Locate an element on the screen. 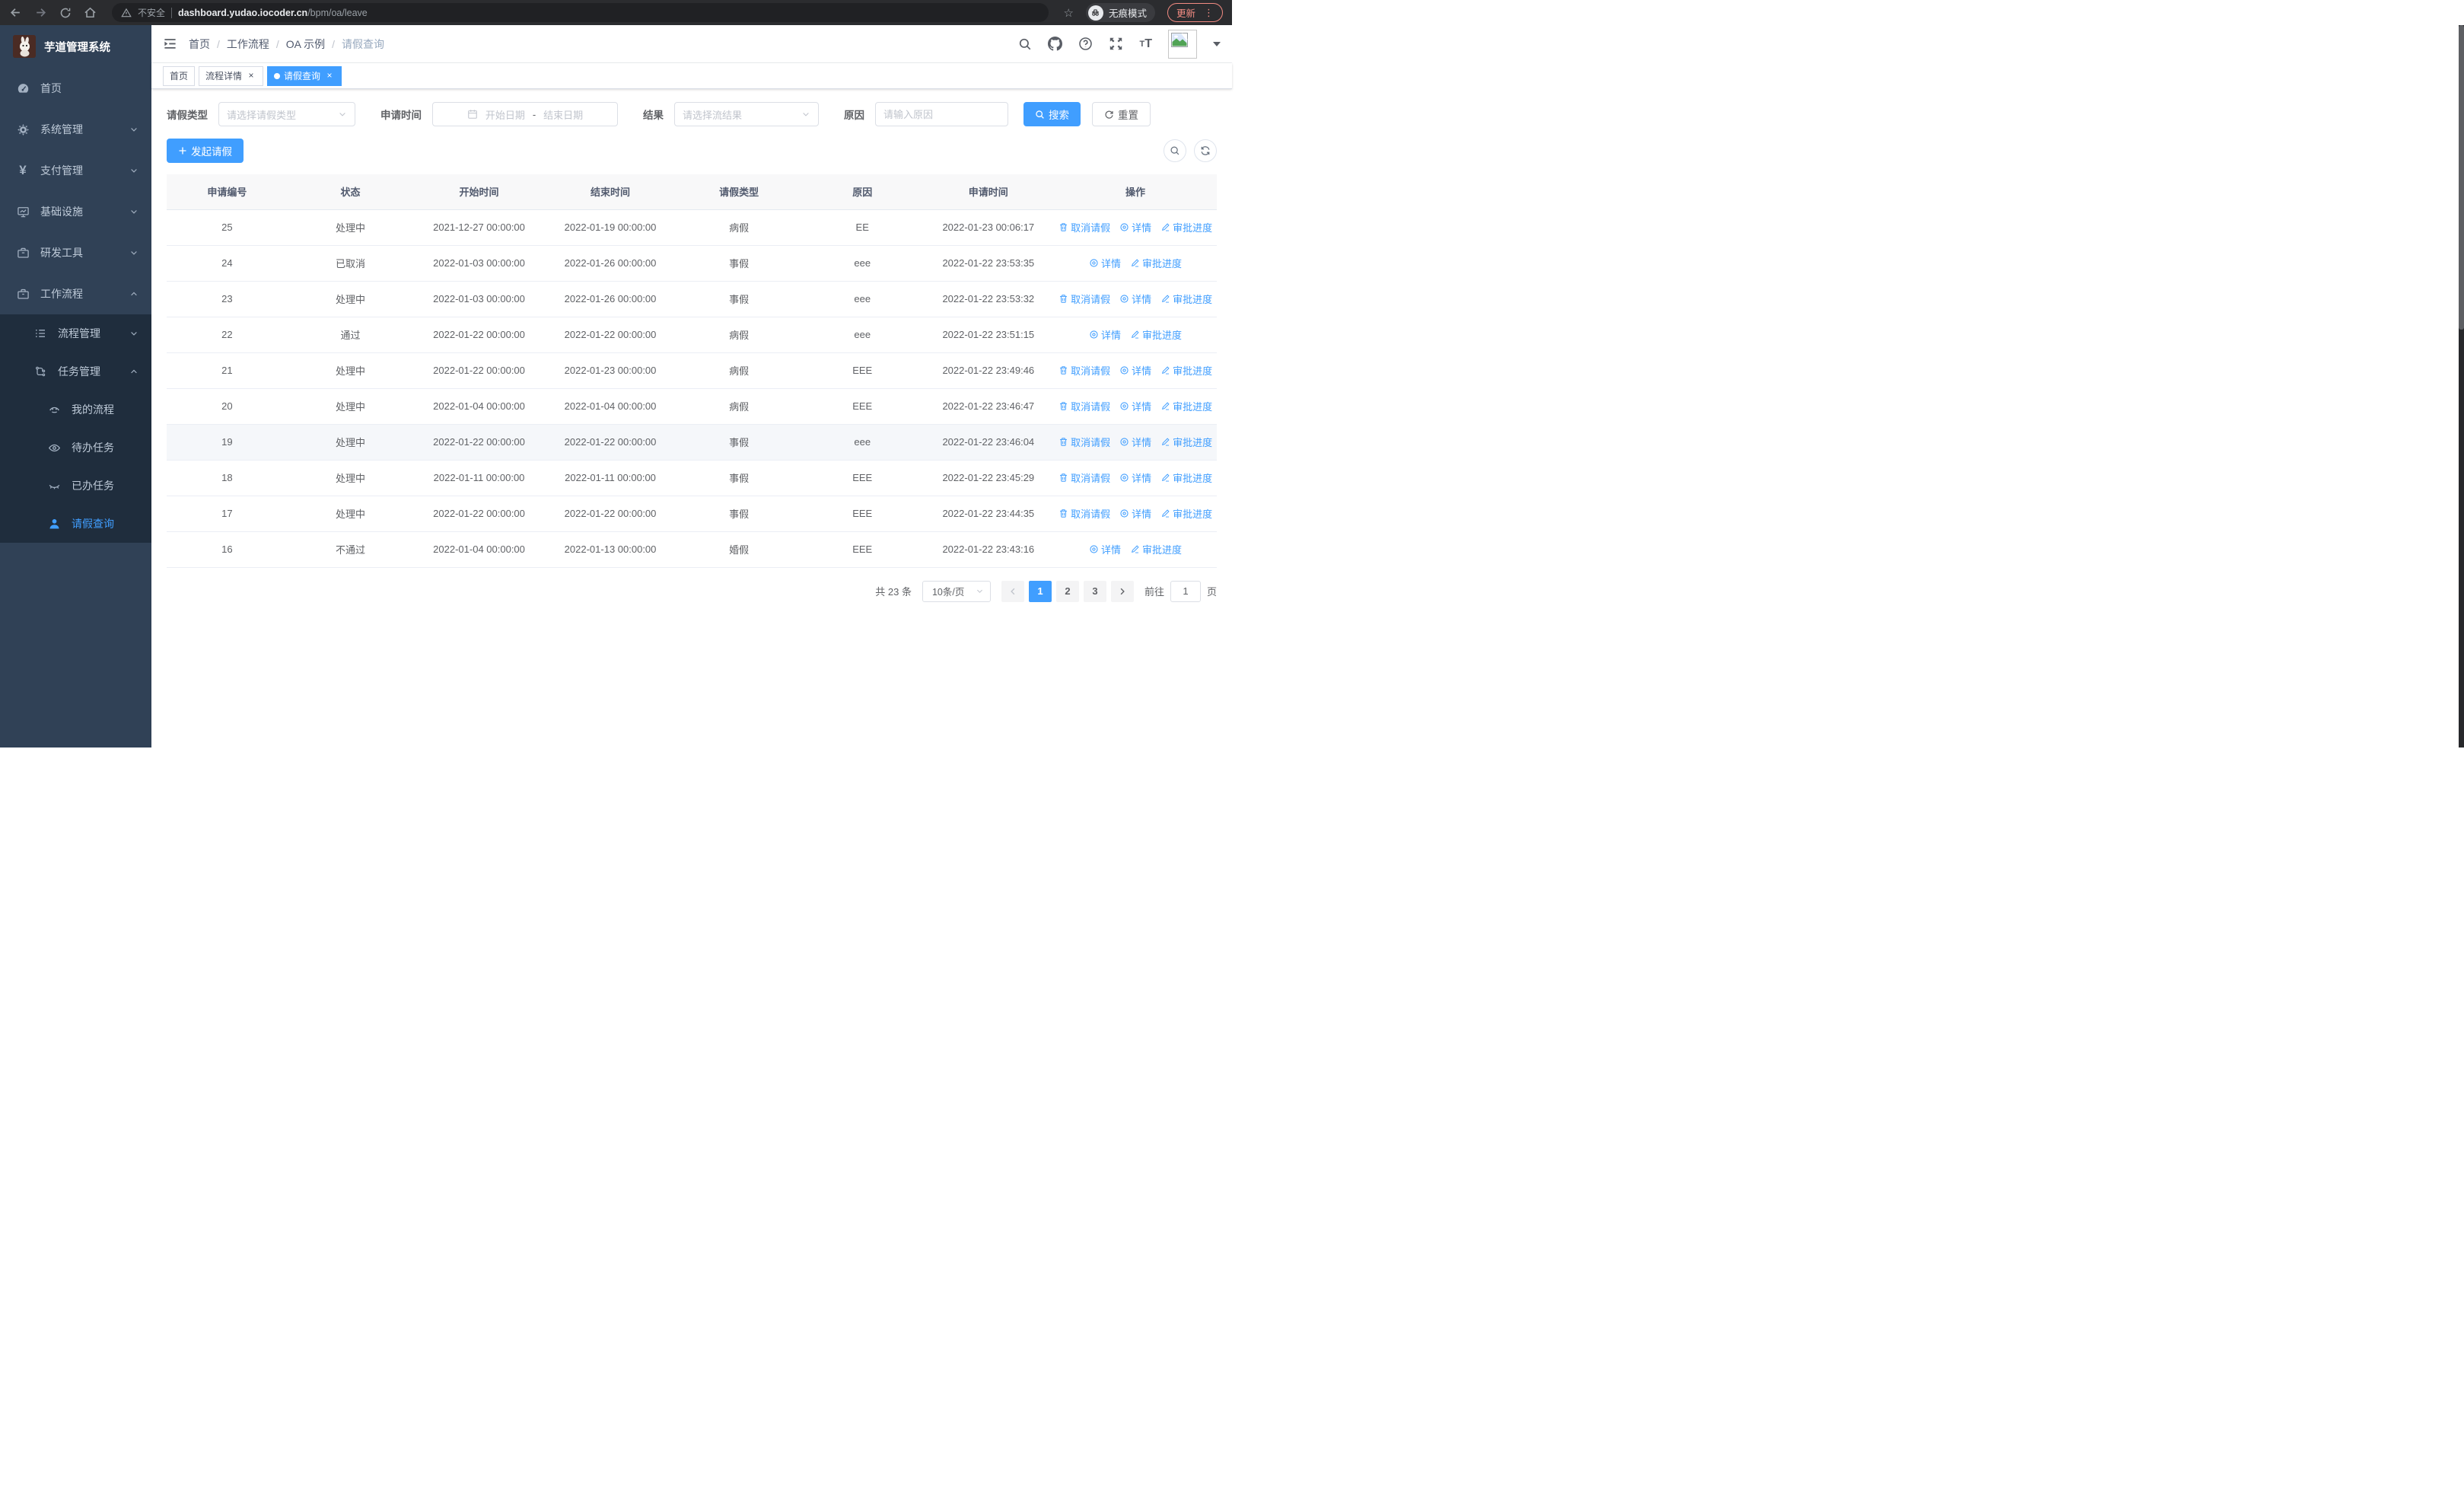  page-button-3: 3 is located at coordinates (1094, 591).